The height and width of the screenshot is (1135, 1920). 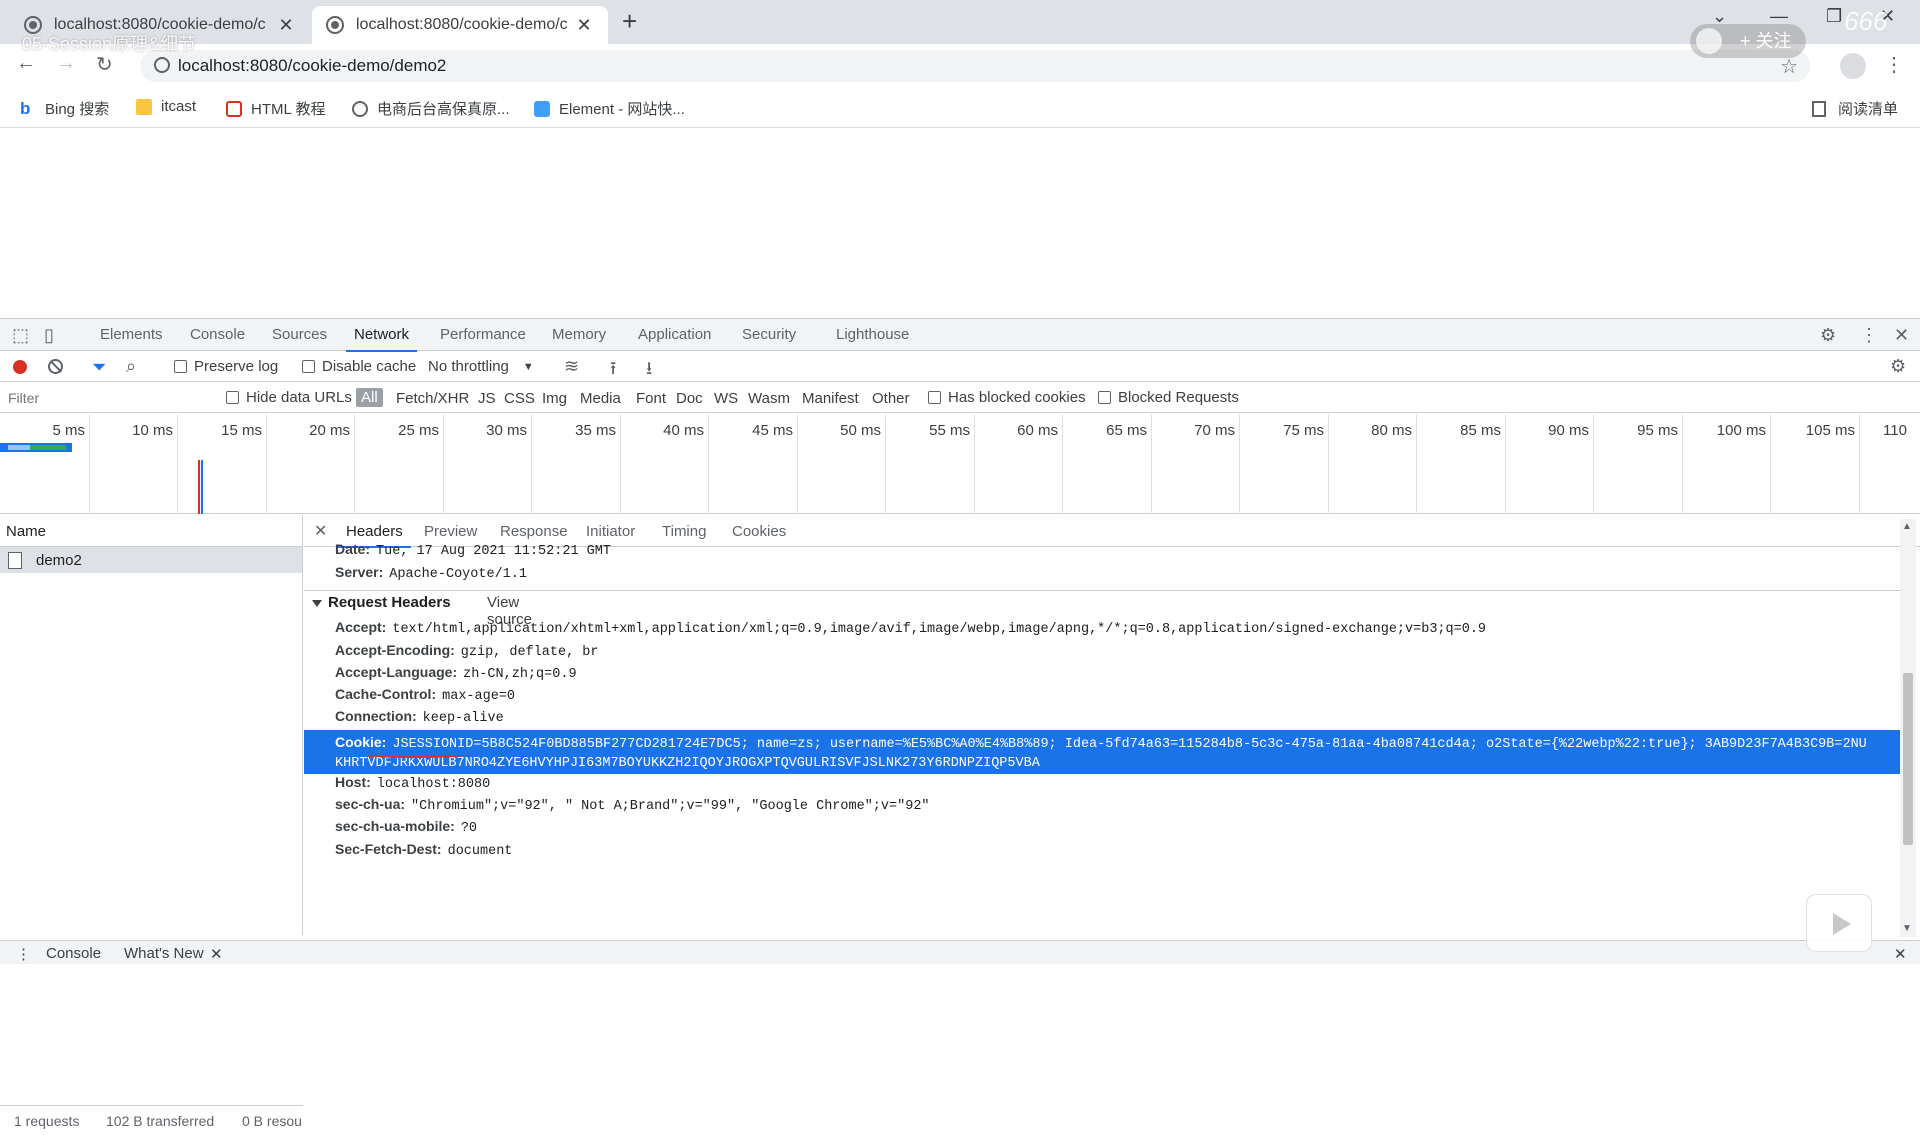 What do you see at coordinates (613, 371) in the screenshot?
I see `import-har-icon: ⭱` at bounding box center [613, 371].